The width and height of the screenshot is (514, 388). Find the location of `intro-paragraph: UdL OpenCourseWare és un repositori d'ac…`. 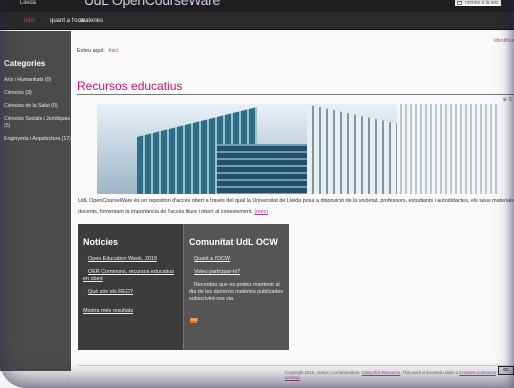

intro-paragraph: UdL OpenCourseWare és un repositori d'ac… is located at coordinates (296, 207).